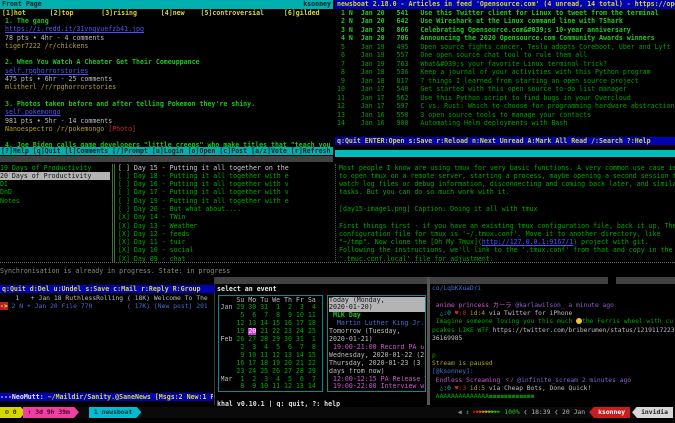 This screenshot has height=423, width=675. Describe the element at coordinates (271, 387) in the screenshot. I see `calendar-week-row: 8 9 10 11 12 13 14` at that location.